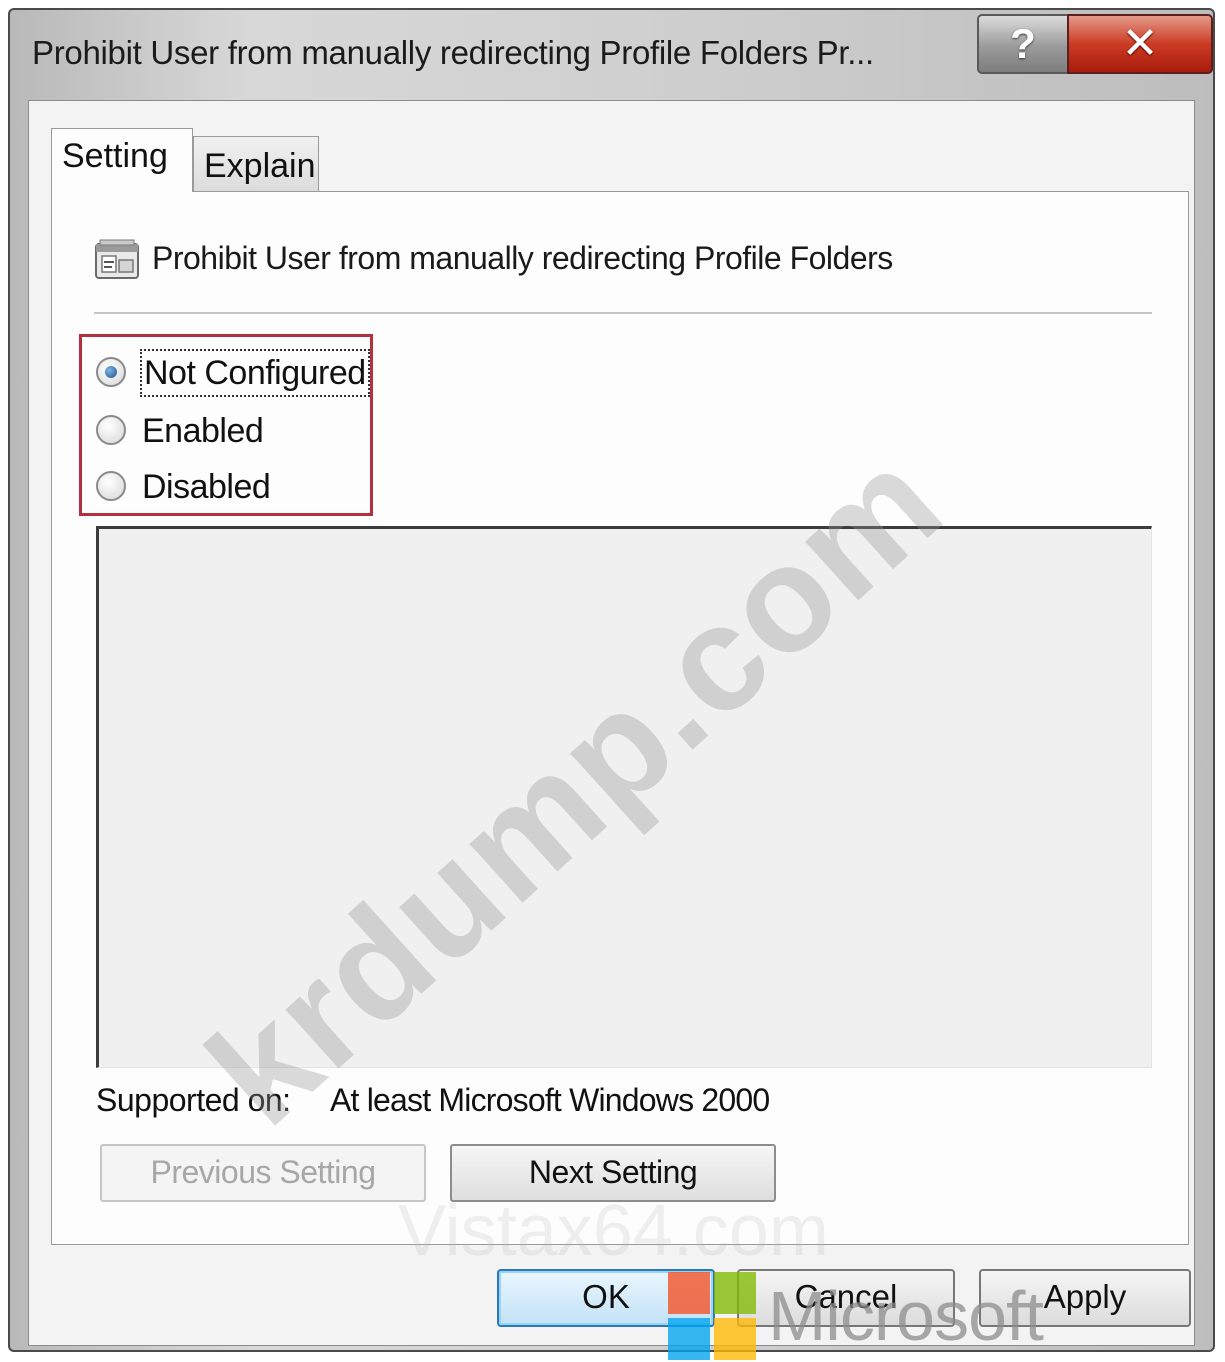 The width and height of the screenshot is (1225, 1362). What do you see at coordinates (122, 160) in the screenshot?
I see `tab-setting: Setting` at bounding box center [122, 160].